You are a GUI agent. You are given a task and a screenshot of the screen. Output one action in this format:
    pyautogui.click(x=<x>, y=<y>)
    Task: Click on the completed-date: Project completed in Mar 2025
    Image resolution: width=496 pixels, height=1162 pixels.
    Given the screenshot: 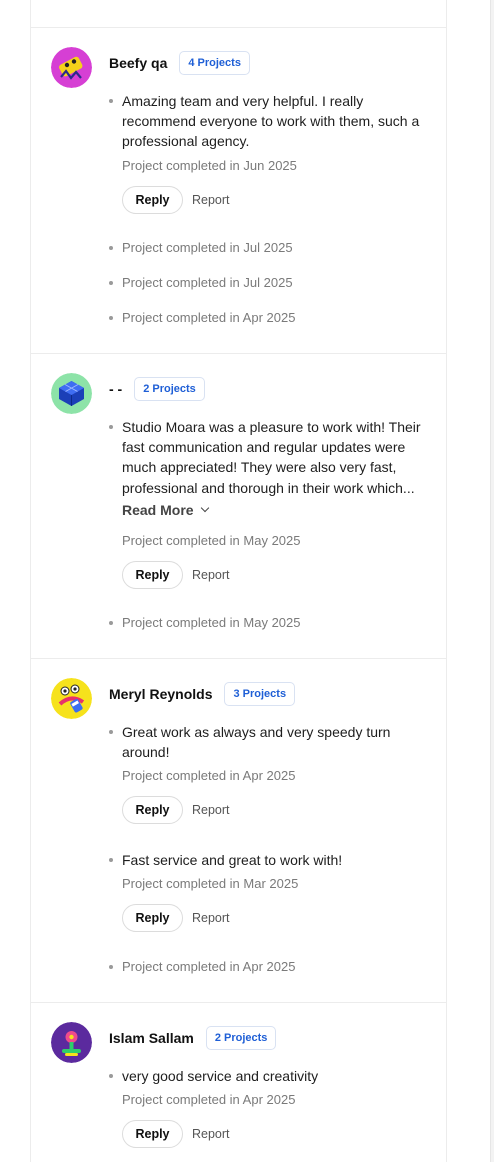 What is the action you would take?
    pyautogui.click(x=210, y=883)
    